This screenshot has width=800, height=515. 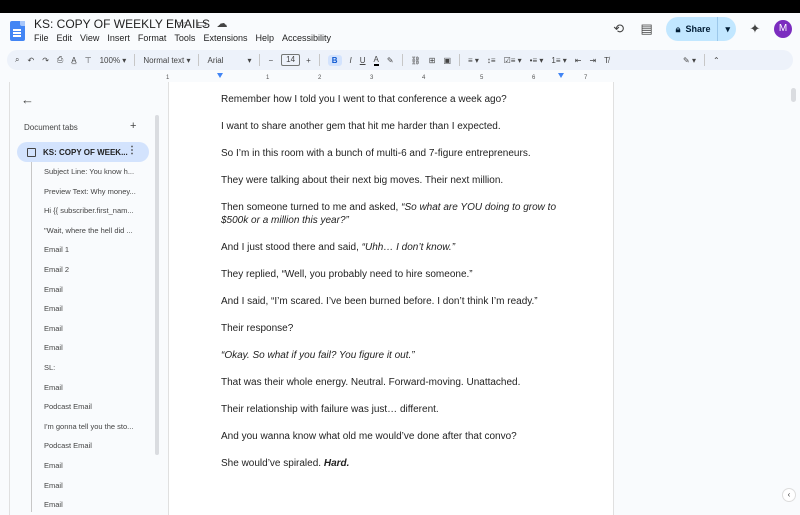 What do you see at coordinates (199, 60) in the screenshot?
I see `toolbar-divider` at bounding box center [199, 60].